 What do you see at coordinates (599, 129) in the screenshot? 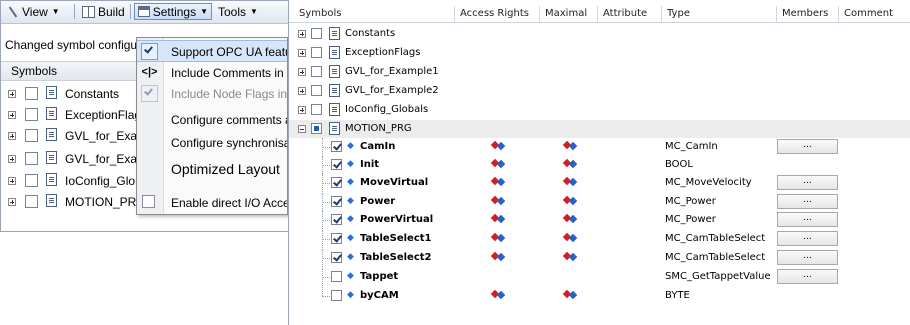
I see `group-row-selected: MOTION_PRG` at bounding box center [599, 129].